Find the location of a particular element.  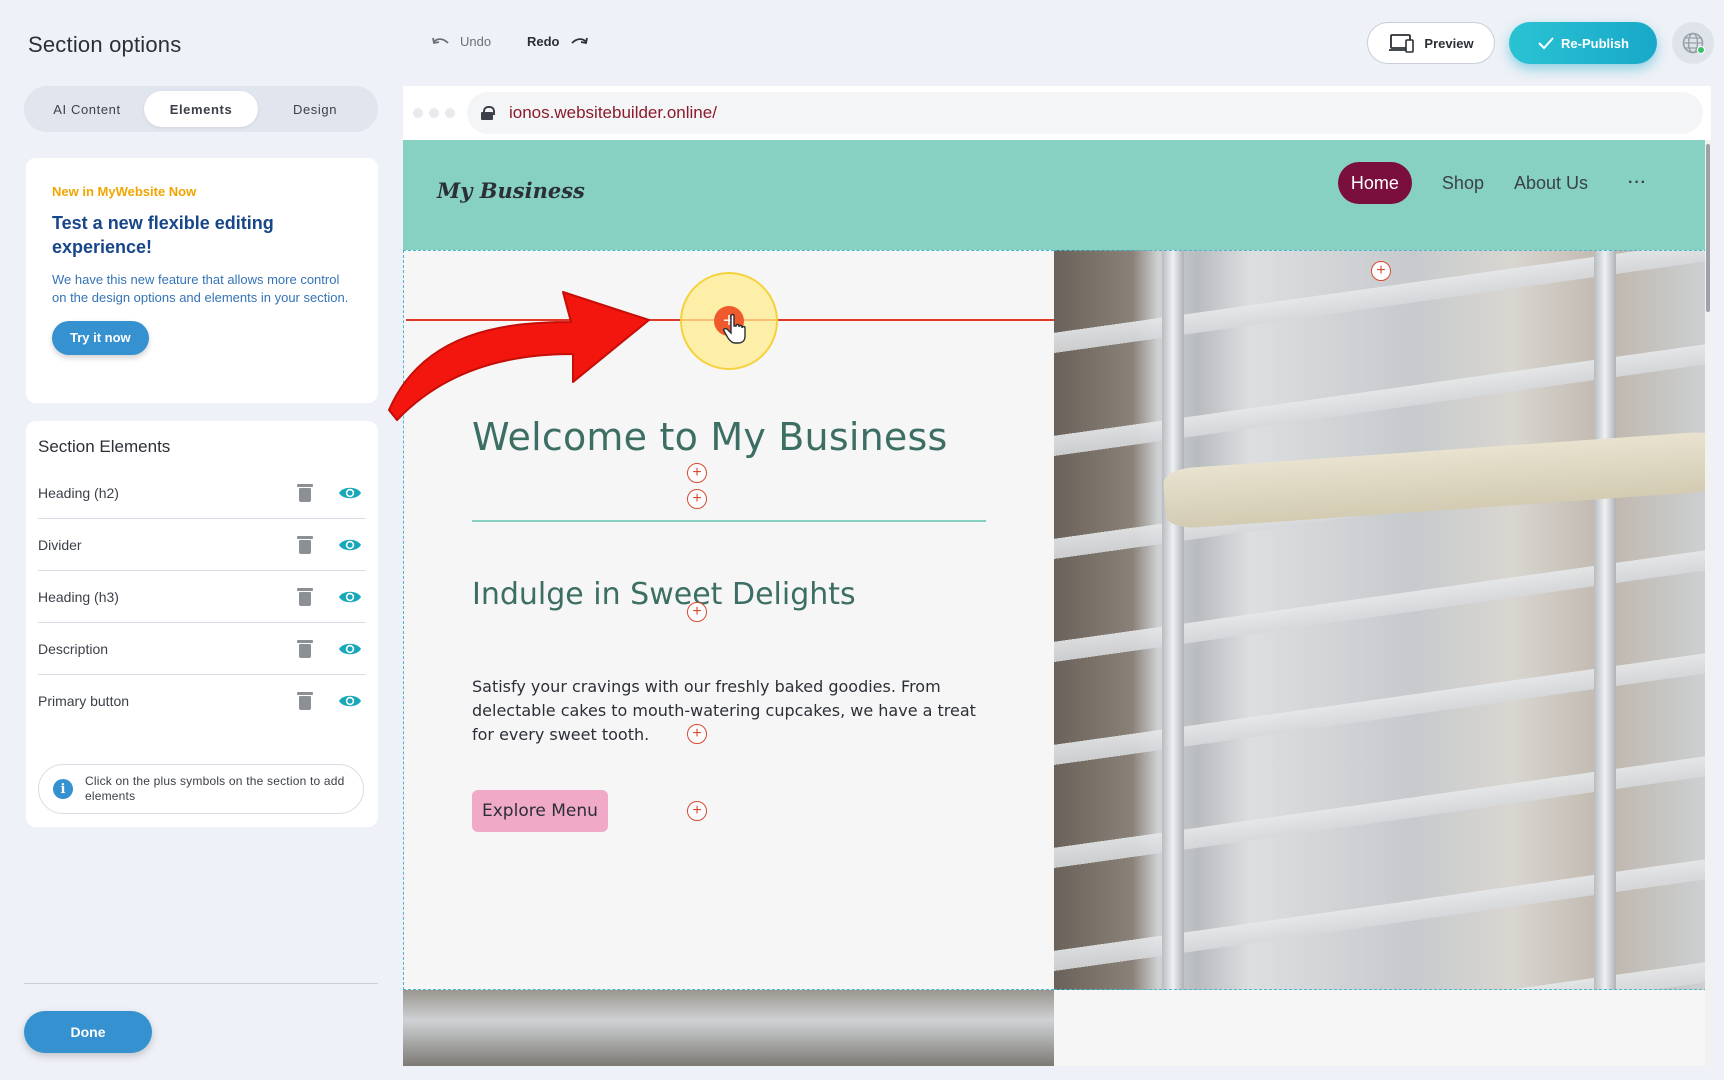

element-row-description: Description is located at coordinates (202, 649).